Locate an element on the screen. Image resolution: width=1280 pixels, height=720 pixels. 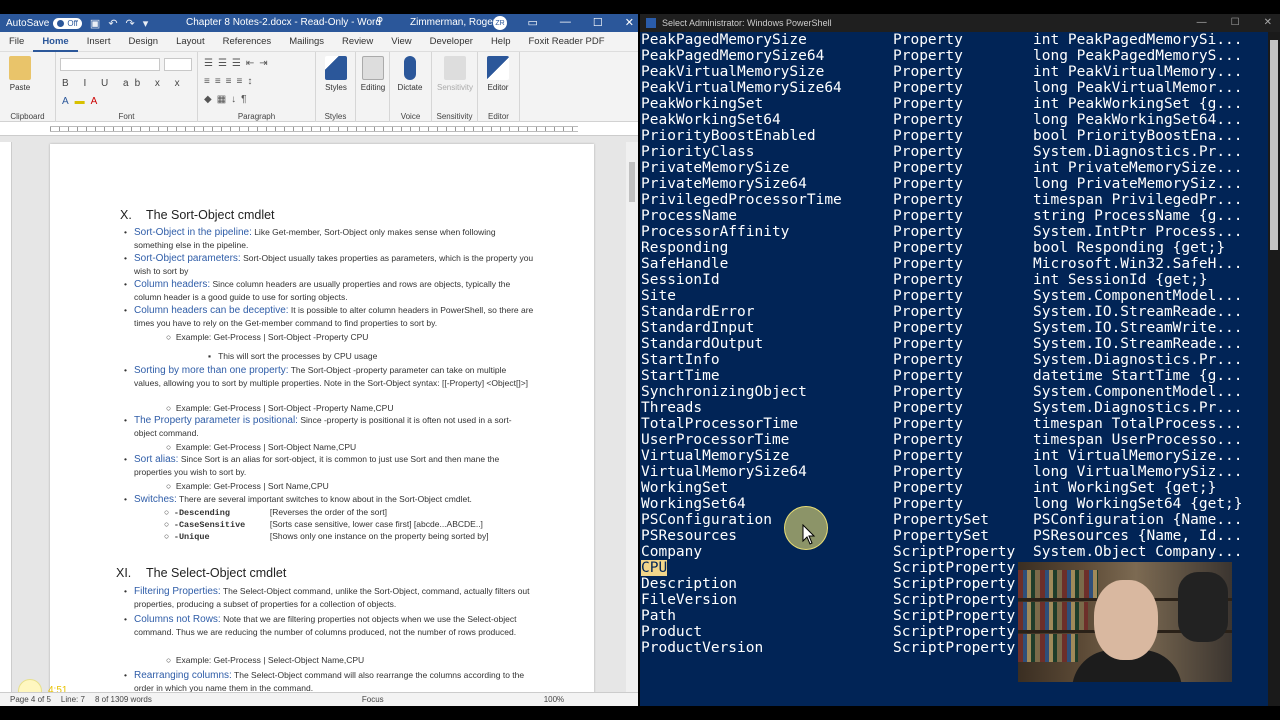
paste-label: Paste is located at coordinates (20, 87).